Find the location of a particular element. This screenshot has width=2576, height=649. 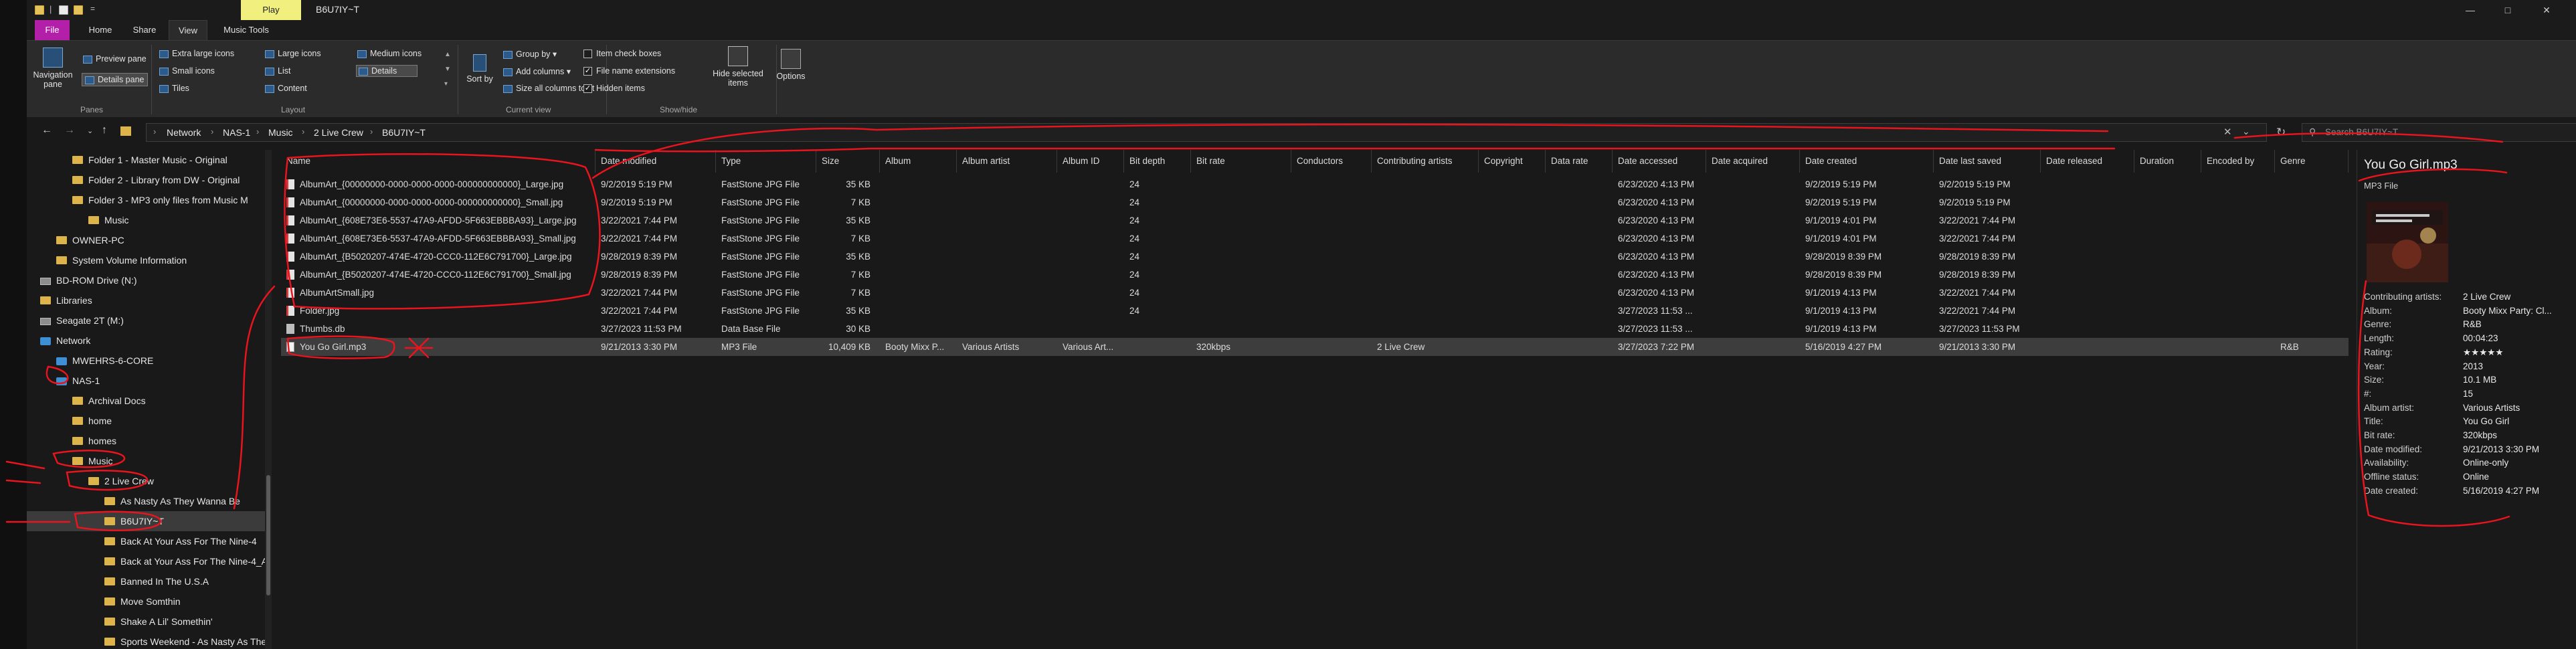

annotation-arrows-left is located at coordinates (38, 491).